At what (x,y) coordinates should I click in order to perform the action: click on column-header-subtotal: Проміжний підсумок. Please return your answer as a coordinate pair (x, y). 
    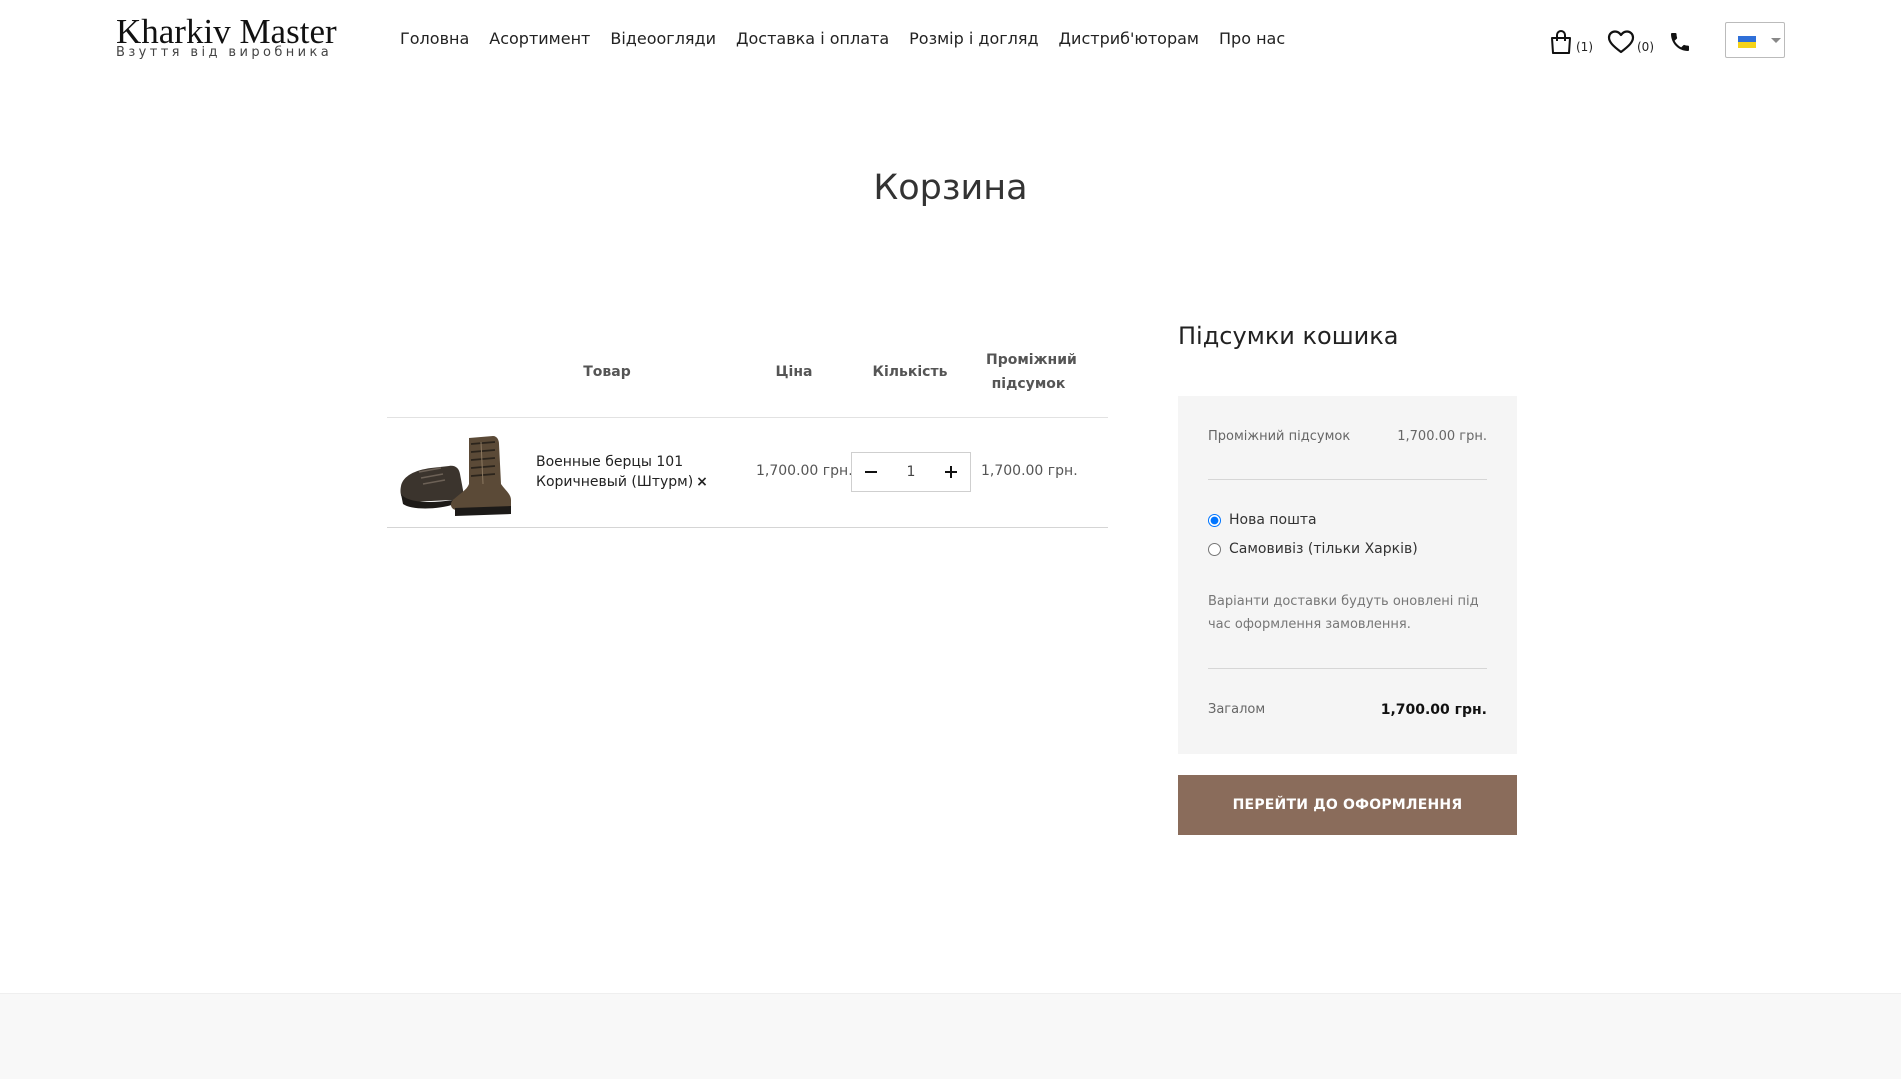
    Looking at the image, I should click on (1031, 372).